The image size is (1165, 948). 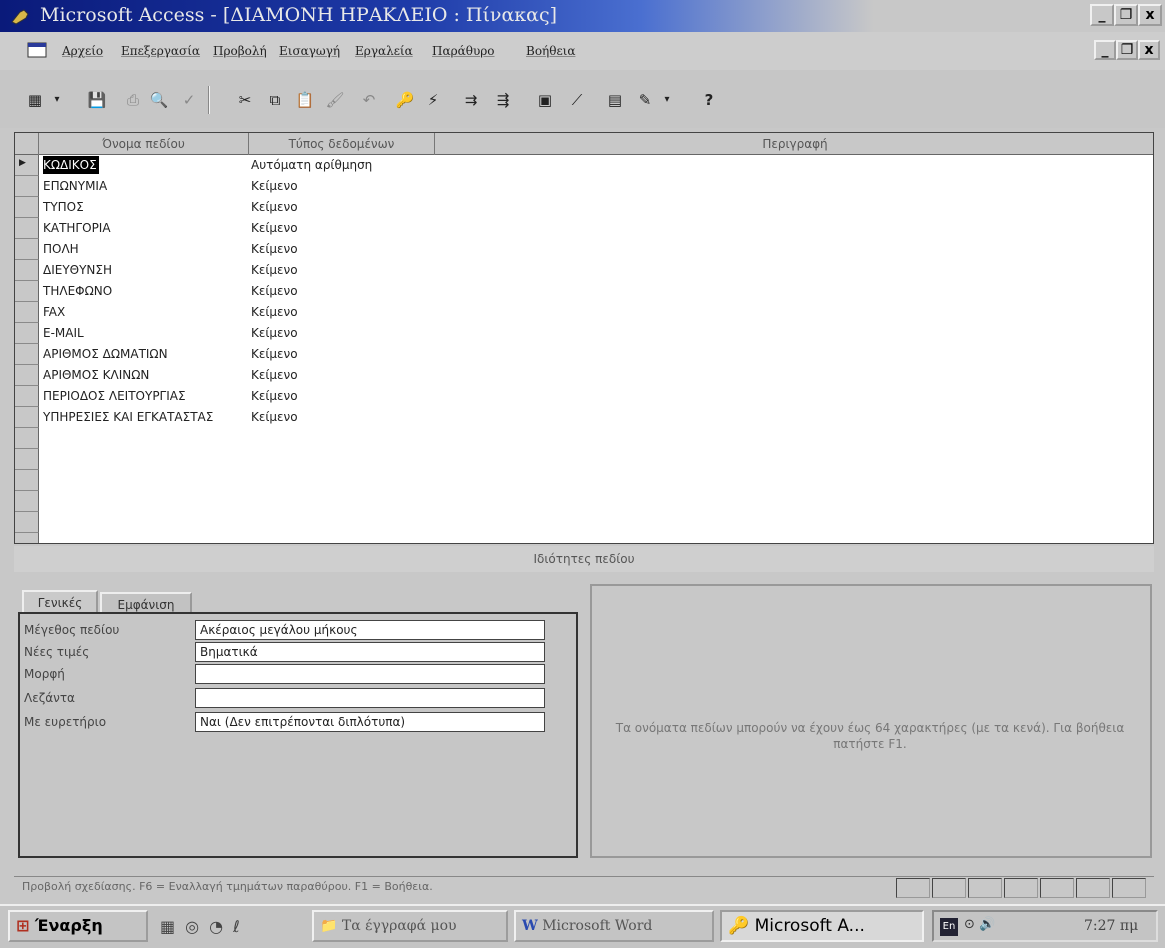 I want to click on indexed-input: Ναι (Δεν επιτρέπονται διπλότυπα), so click(x=370, y=722).